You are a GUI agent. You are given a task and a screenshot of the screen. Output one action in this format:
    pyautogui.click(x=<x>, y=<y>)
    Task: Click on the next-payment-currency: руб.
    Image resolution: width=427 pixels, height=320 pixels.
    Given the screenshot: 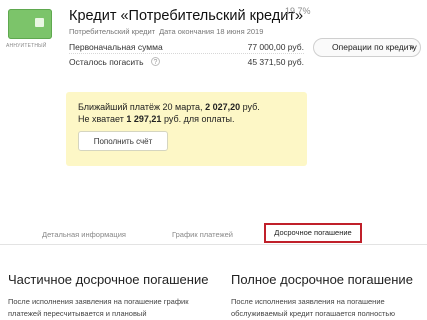 What is the action you would take?
    pyautogui.click(x=251, y=107)
    